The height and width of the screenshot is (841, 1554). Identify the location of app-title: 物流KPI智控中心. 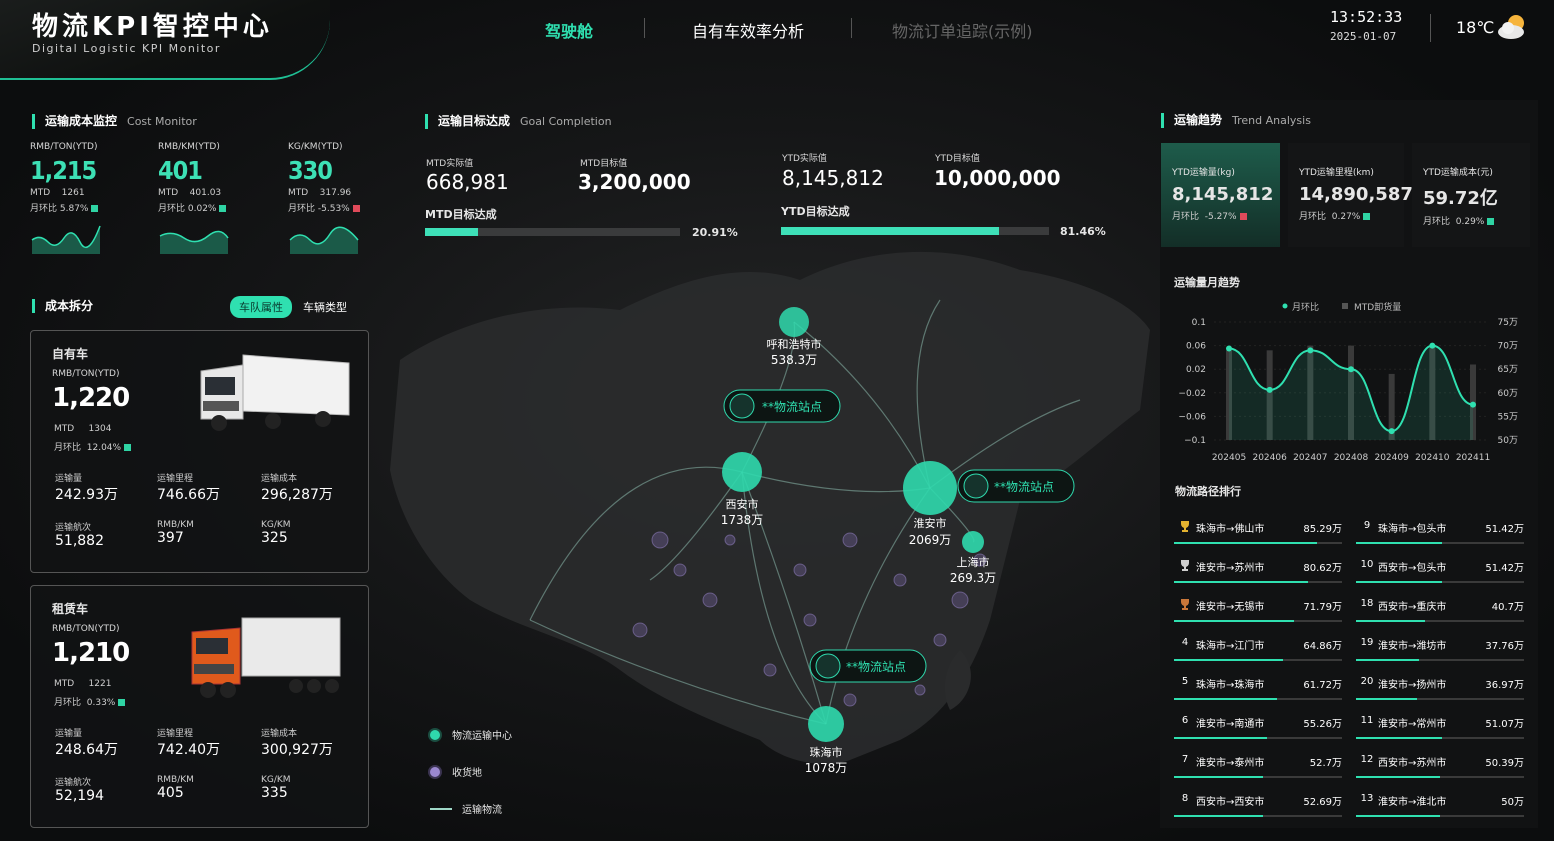
(152, 27).